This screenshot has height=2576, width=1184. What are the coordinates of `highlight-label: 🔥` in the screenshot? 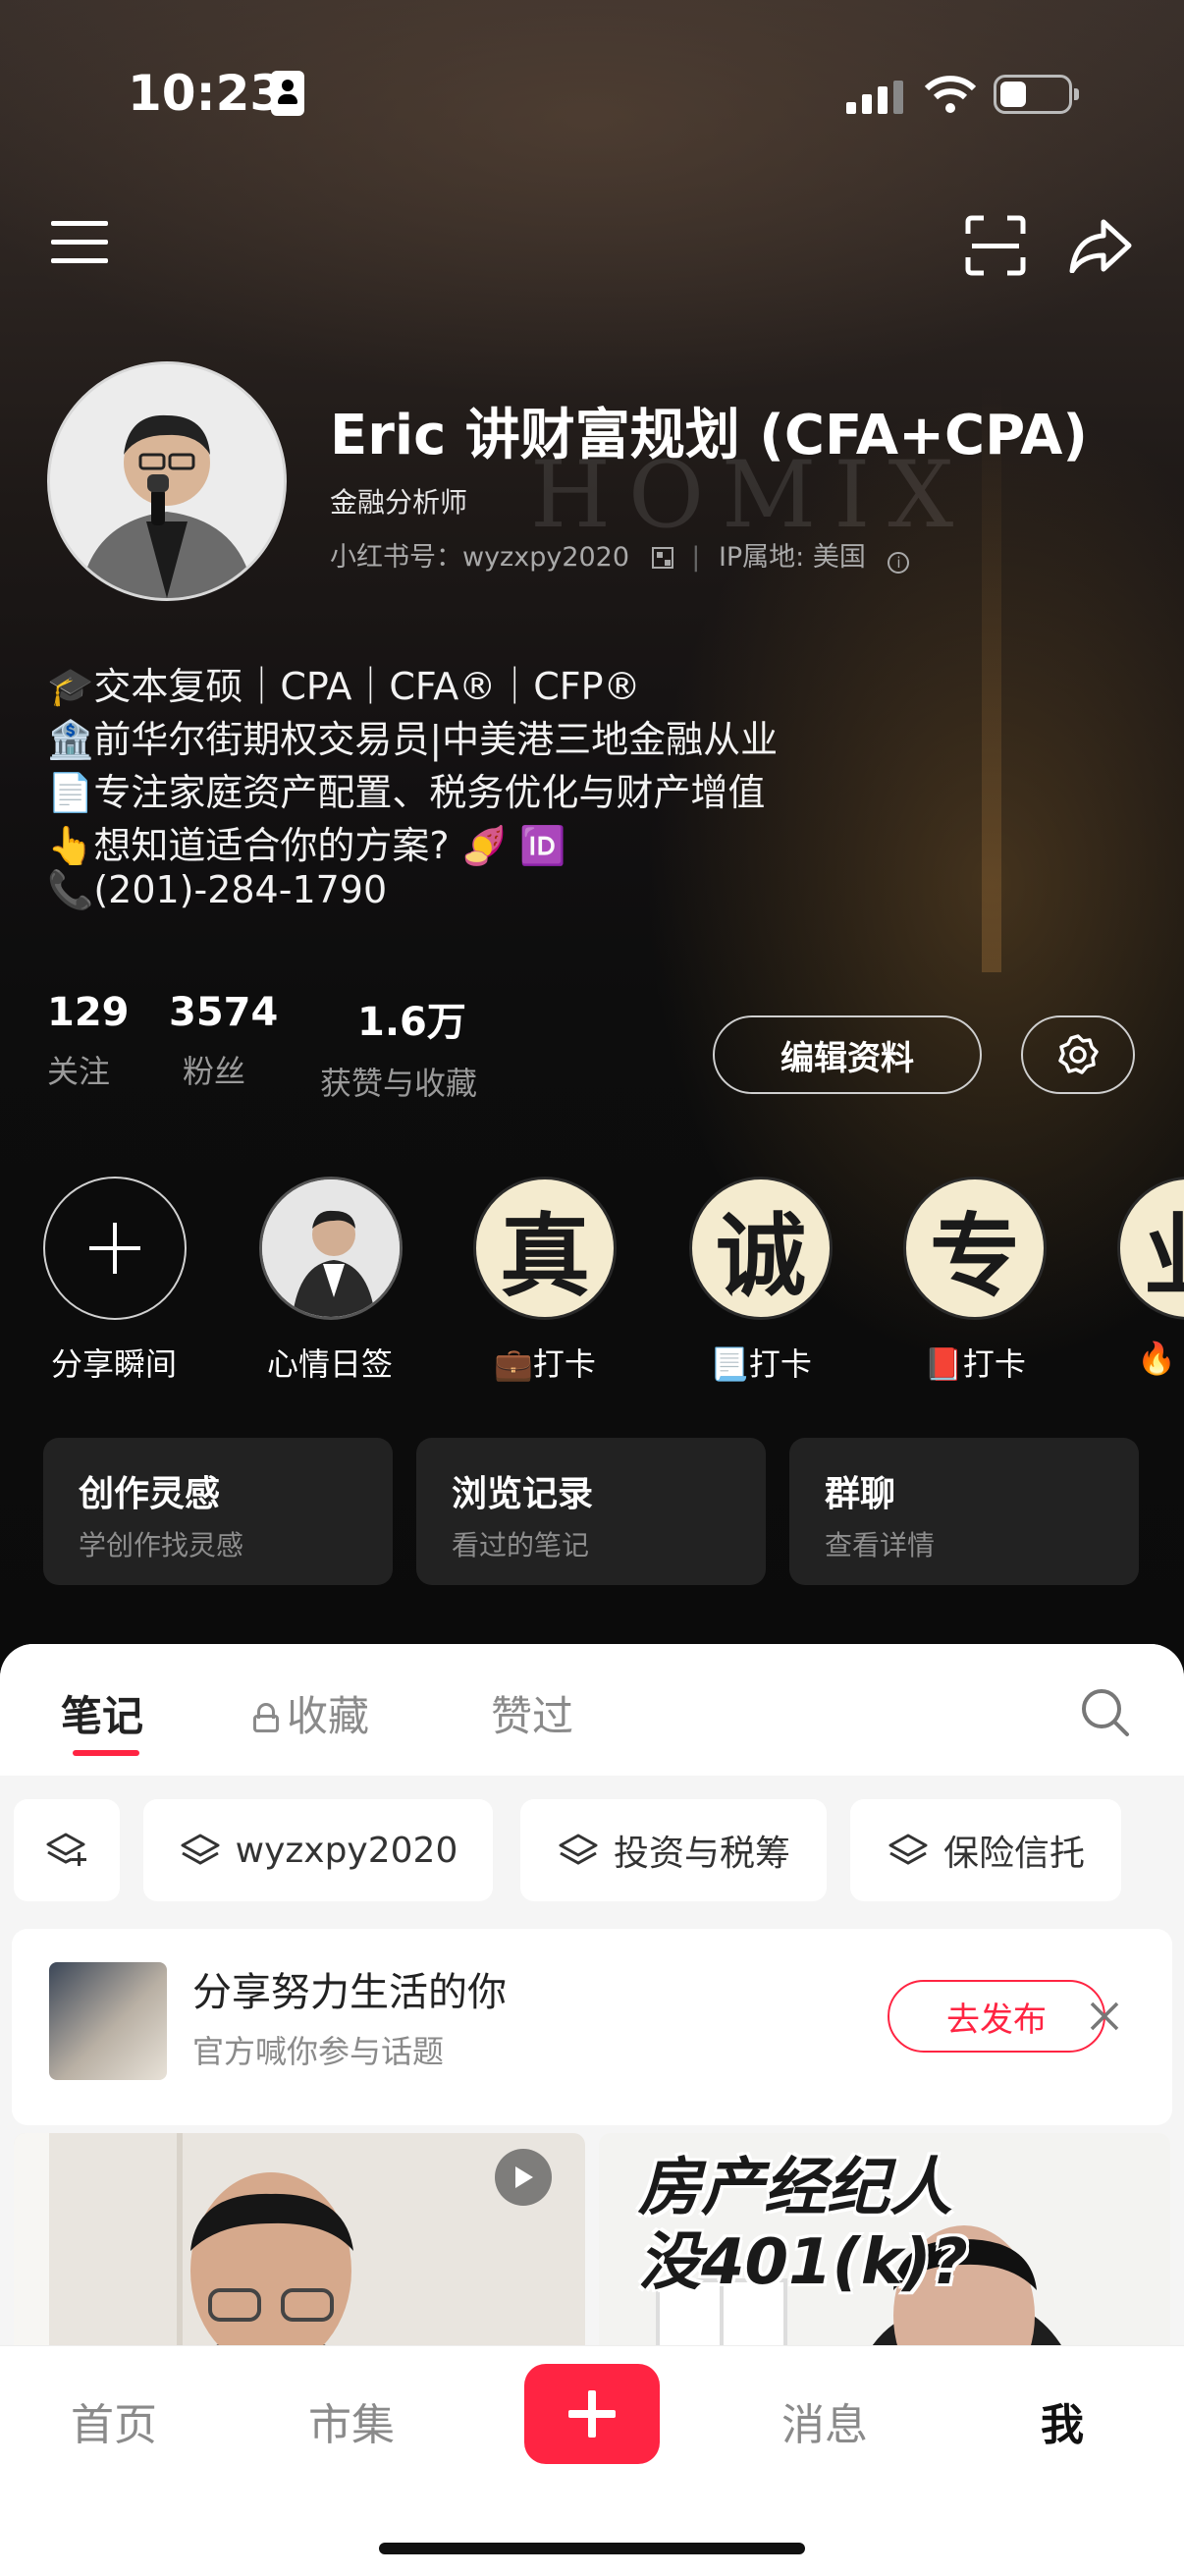 It's located at (1157, 1358).